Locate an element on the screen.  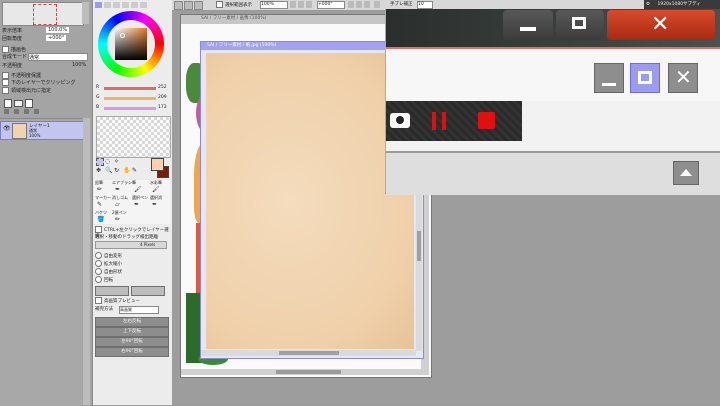
zoom-in-button is located at coordinates (301, 4).